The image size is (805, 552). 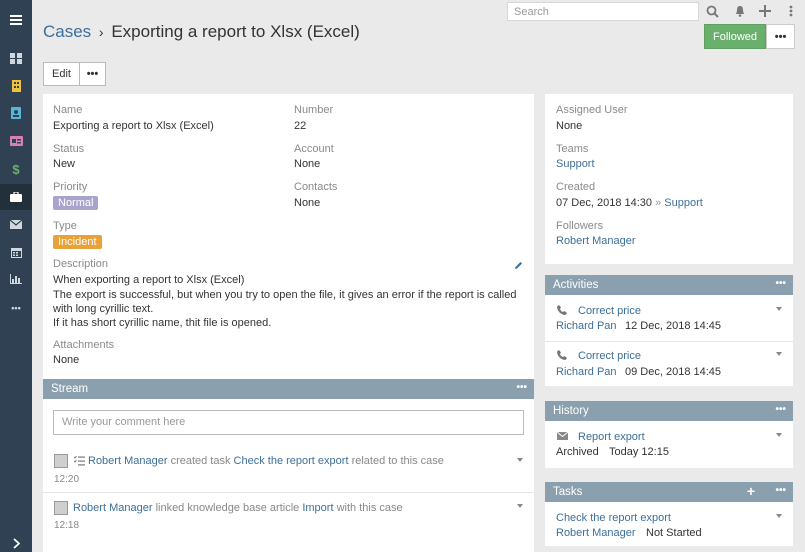 What do you see at coordinates (575, 164) in the screenshot?
I see `teams-link: Support` at bounding box center [575, 164].